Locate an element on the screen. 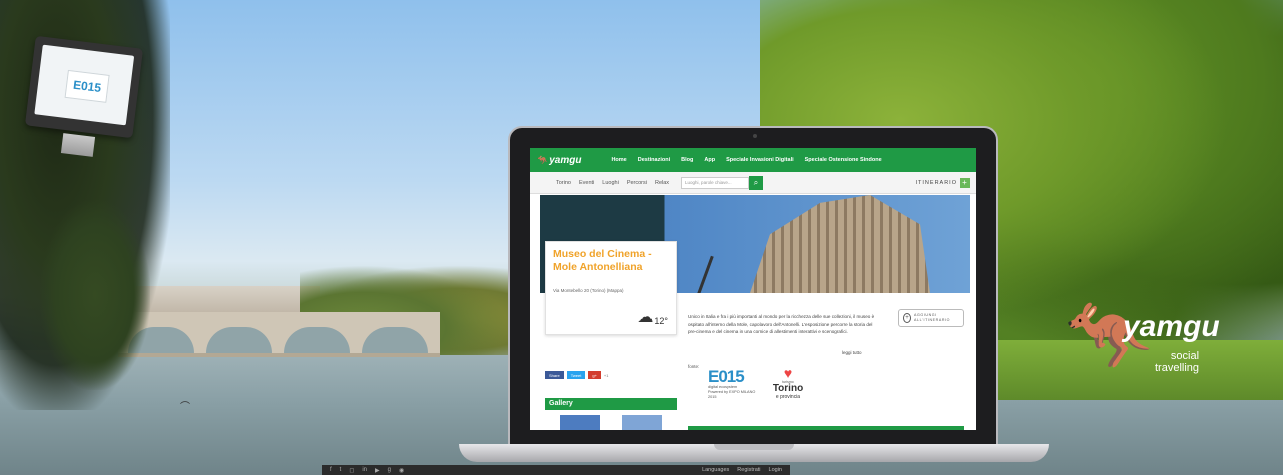 This screenshot has height=475, width=1283. yamgu-tagline: social travelling is located at coordinates (1177, 362).